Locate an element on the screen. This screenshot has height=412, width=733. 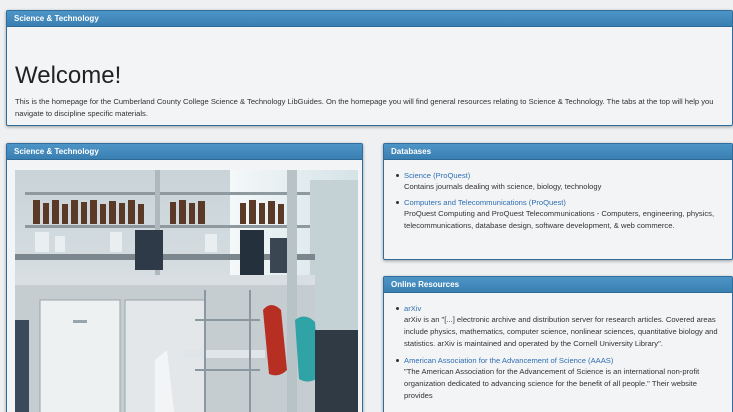
online-resources-box-header: Online Resources is located at coordinates (558, 285).